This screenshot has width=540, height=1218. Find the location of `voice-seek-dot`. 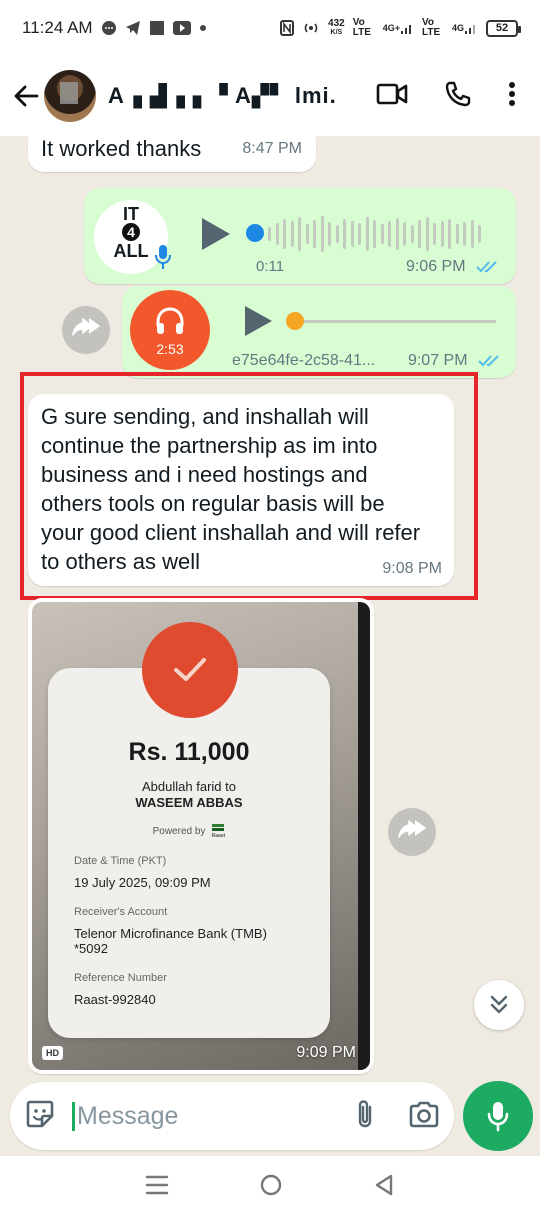

voice-seek-dot is located at coordinates (255, 233).